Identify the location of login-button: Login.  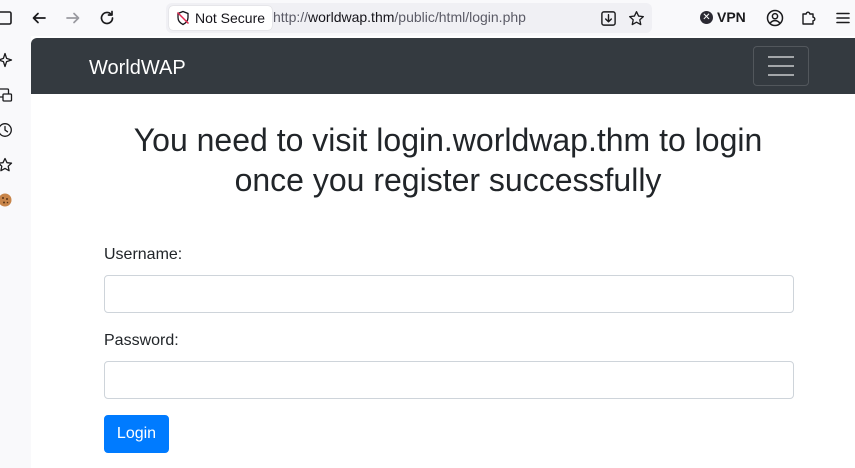
(136, 434).